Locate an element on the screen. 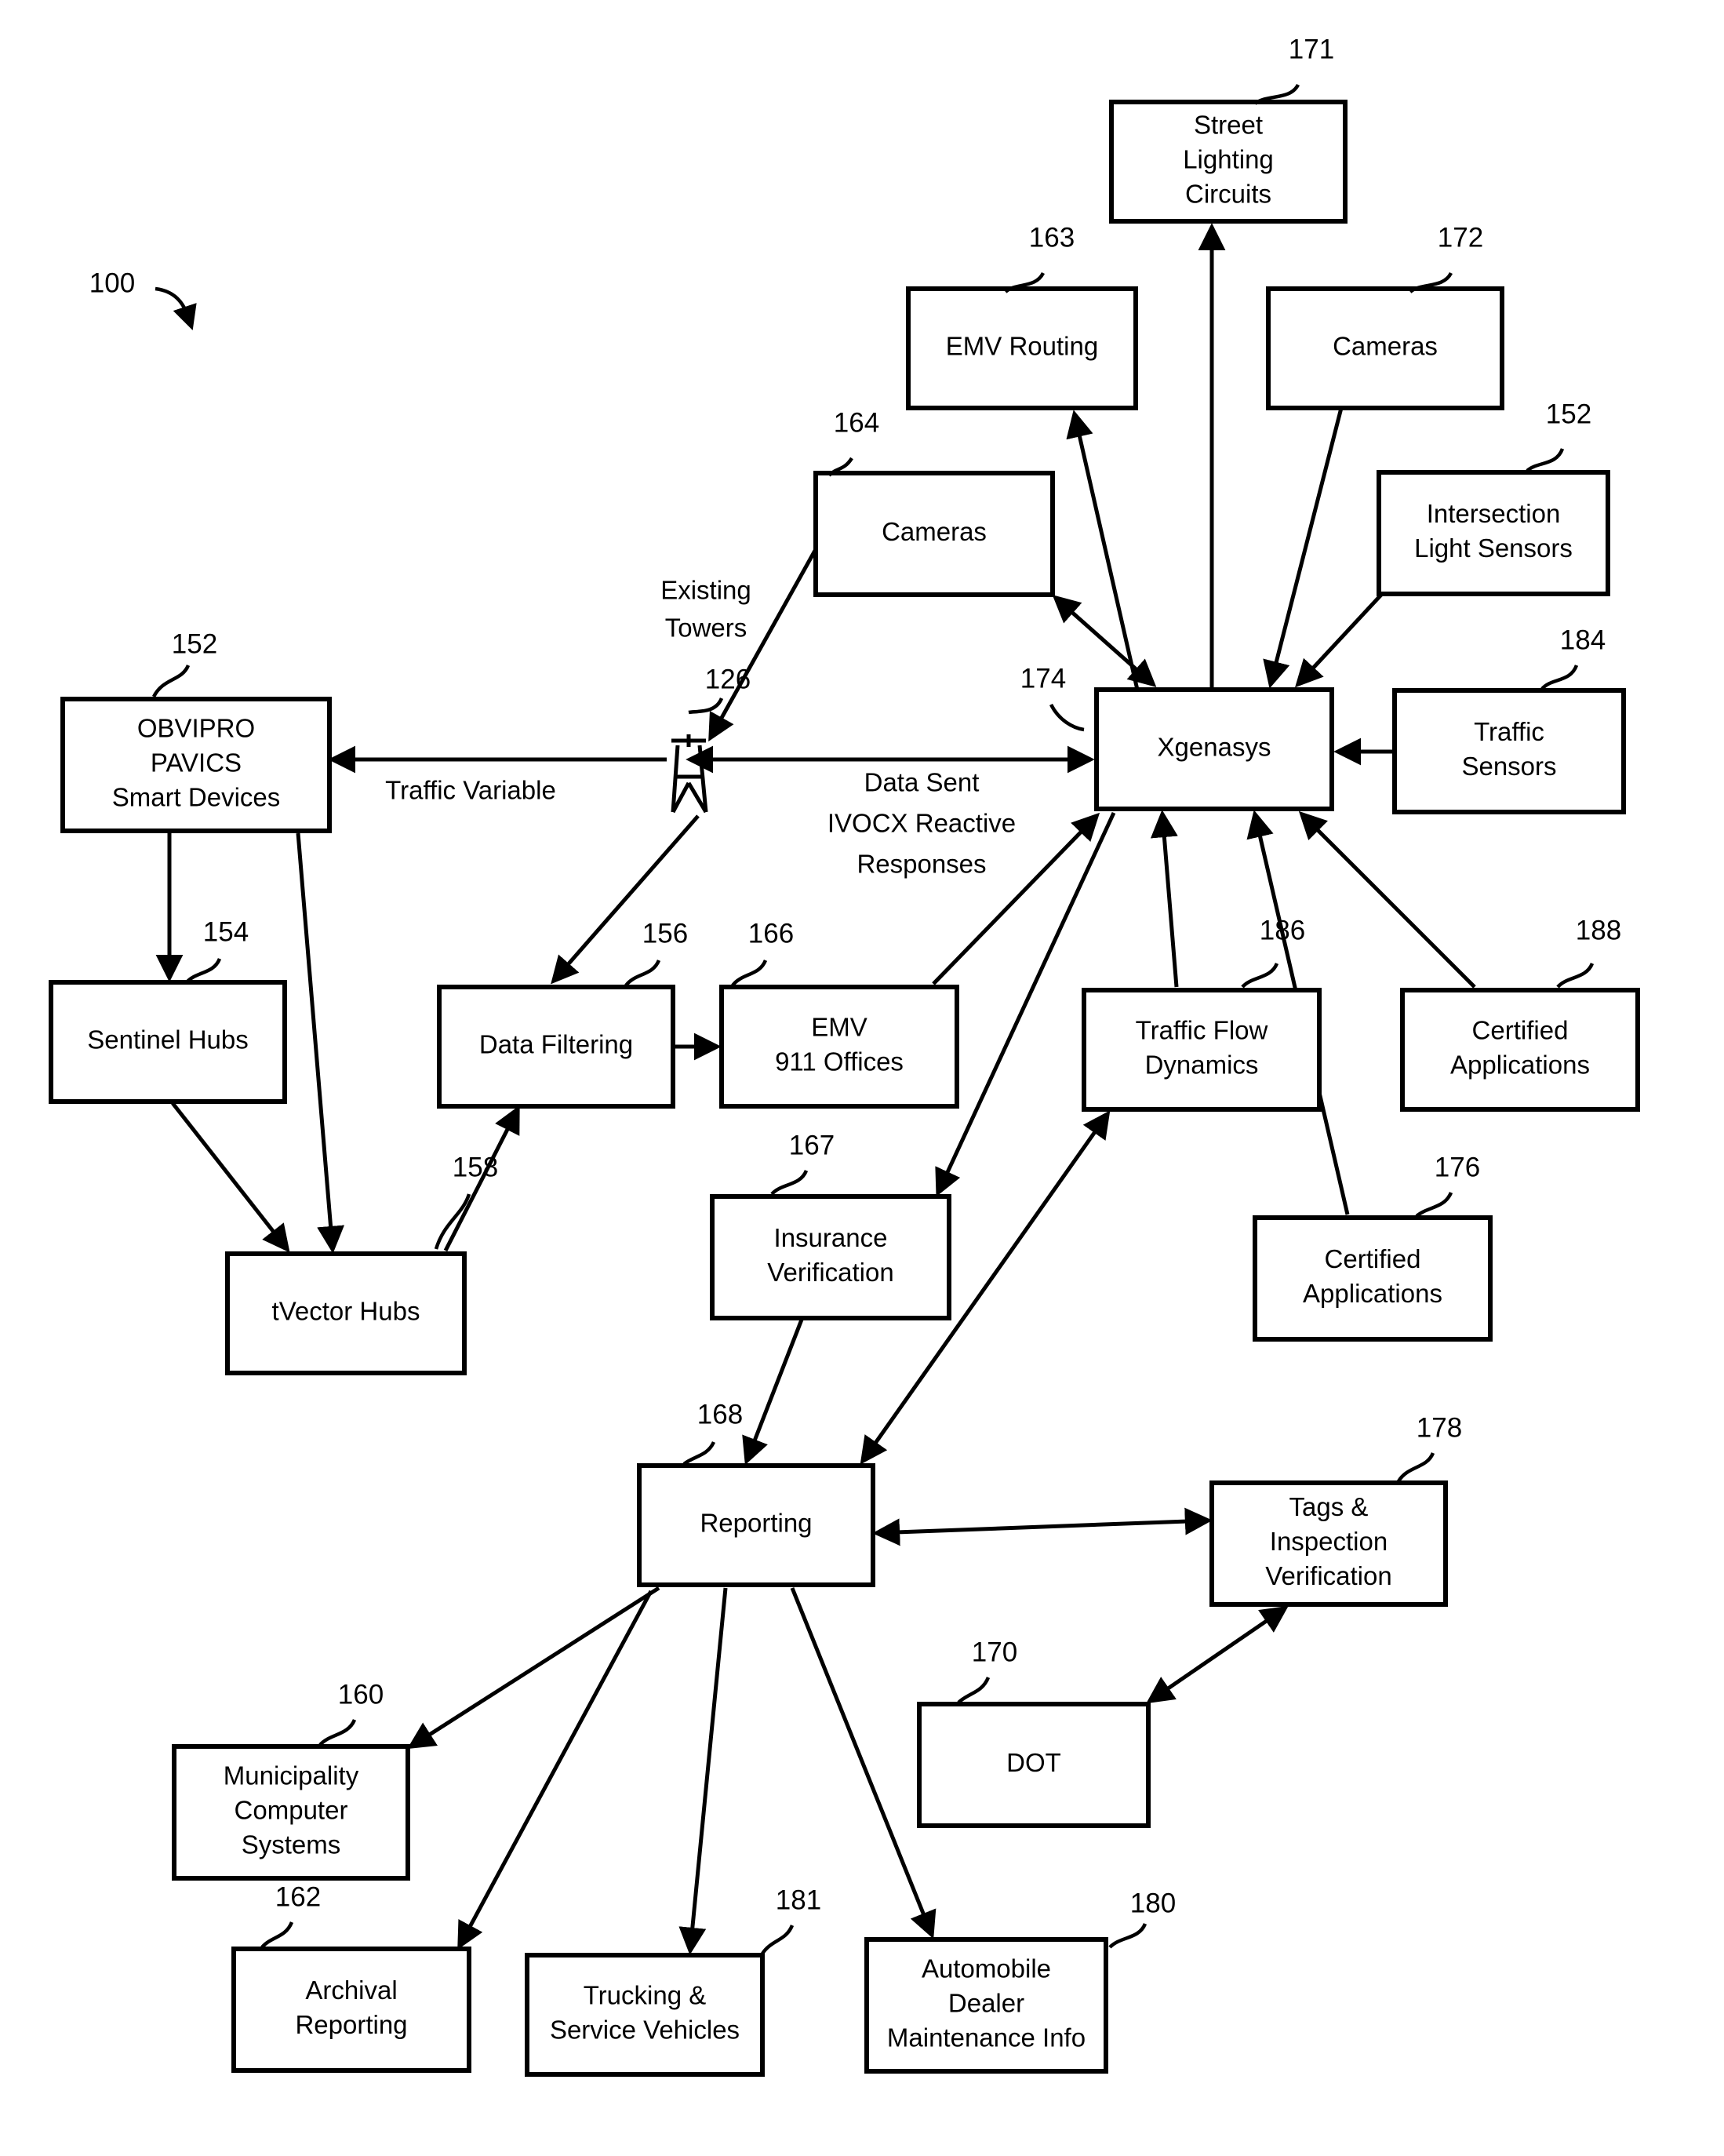 The image size is (1724, 2156). node-label-tags-inspection-verification: Inspection is located at coordinates (1329, 1541).